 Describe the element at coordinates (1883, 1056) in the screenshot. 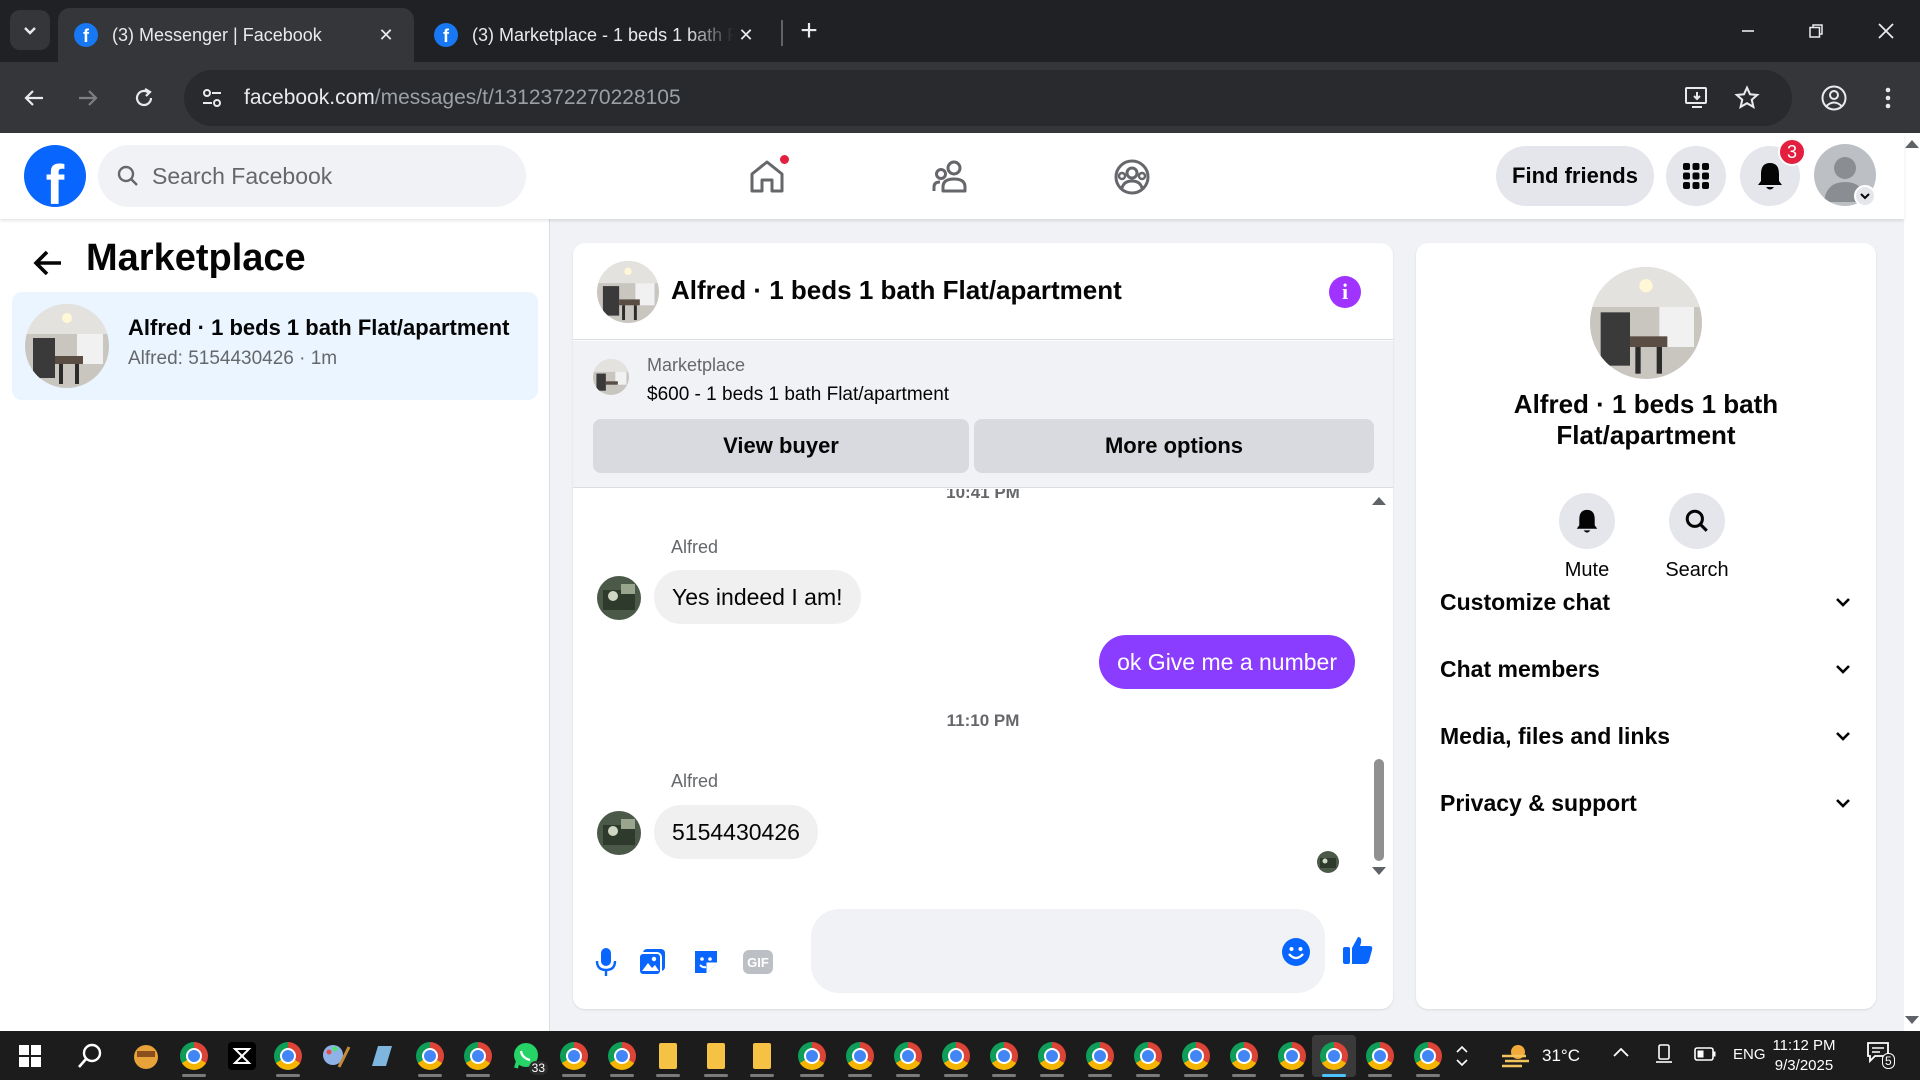

I see `notification-center-button: 5` at that location.